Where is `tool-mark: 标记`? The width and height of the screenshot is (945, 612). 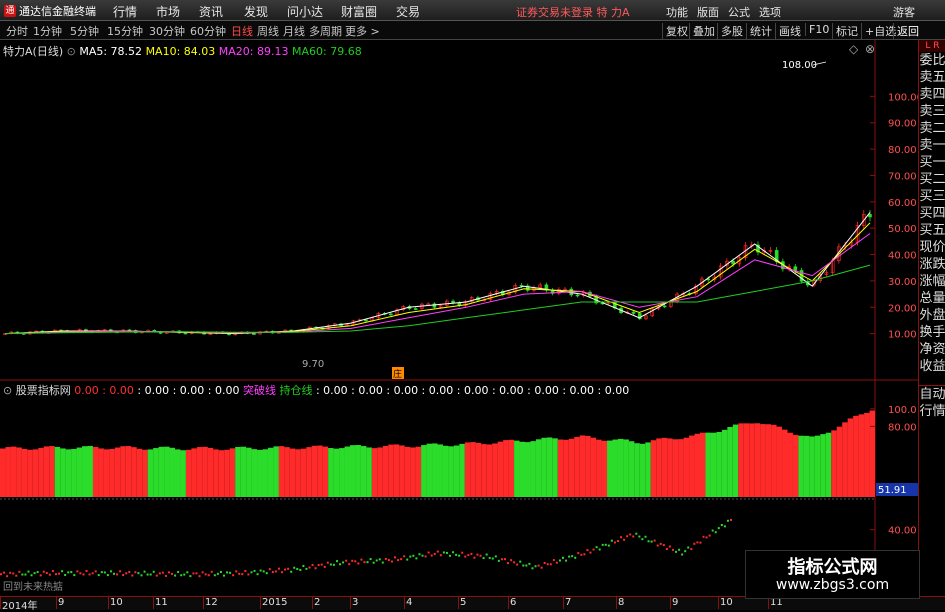
tool-mark: 标记 is located at coordinates (845, 31).